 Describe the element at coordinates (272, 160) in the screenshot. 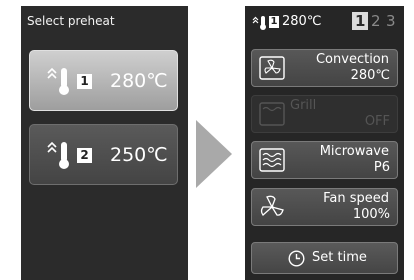

I see `microwave-icon` at that location.